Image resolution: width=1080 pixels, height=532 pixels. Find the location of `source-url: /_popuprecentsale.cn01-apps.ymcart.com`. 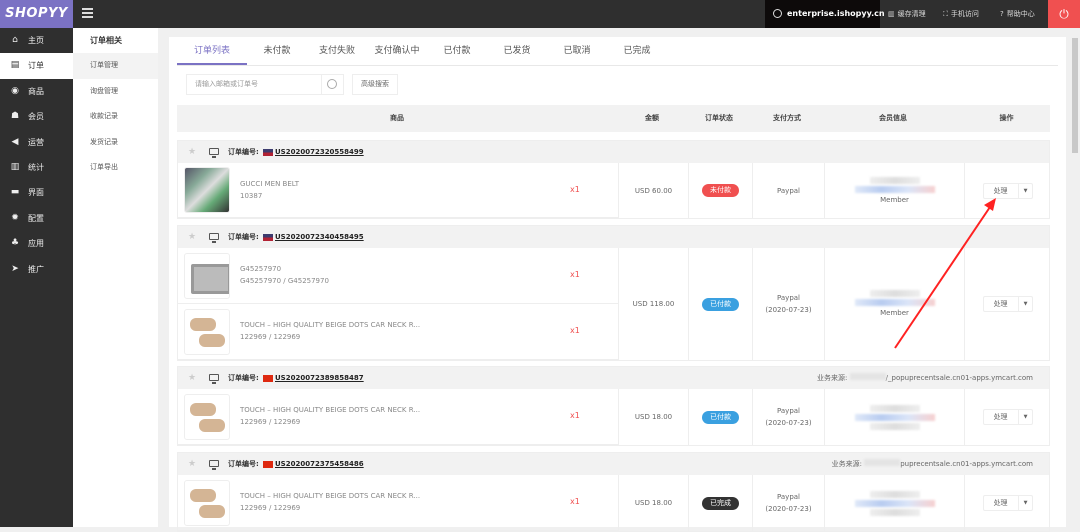

source-url: /_popuprecentsale.cn01-apps.ymcart.com is located at coordinates (959, 378).